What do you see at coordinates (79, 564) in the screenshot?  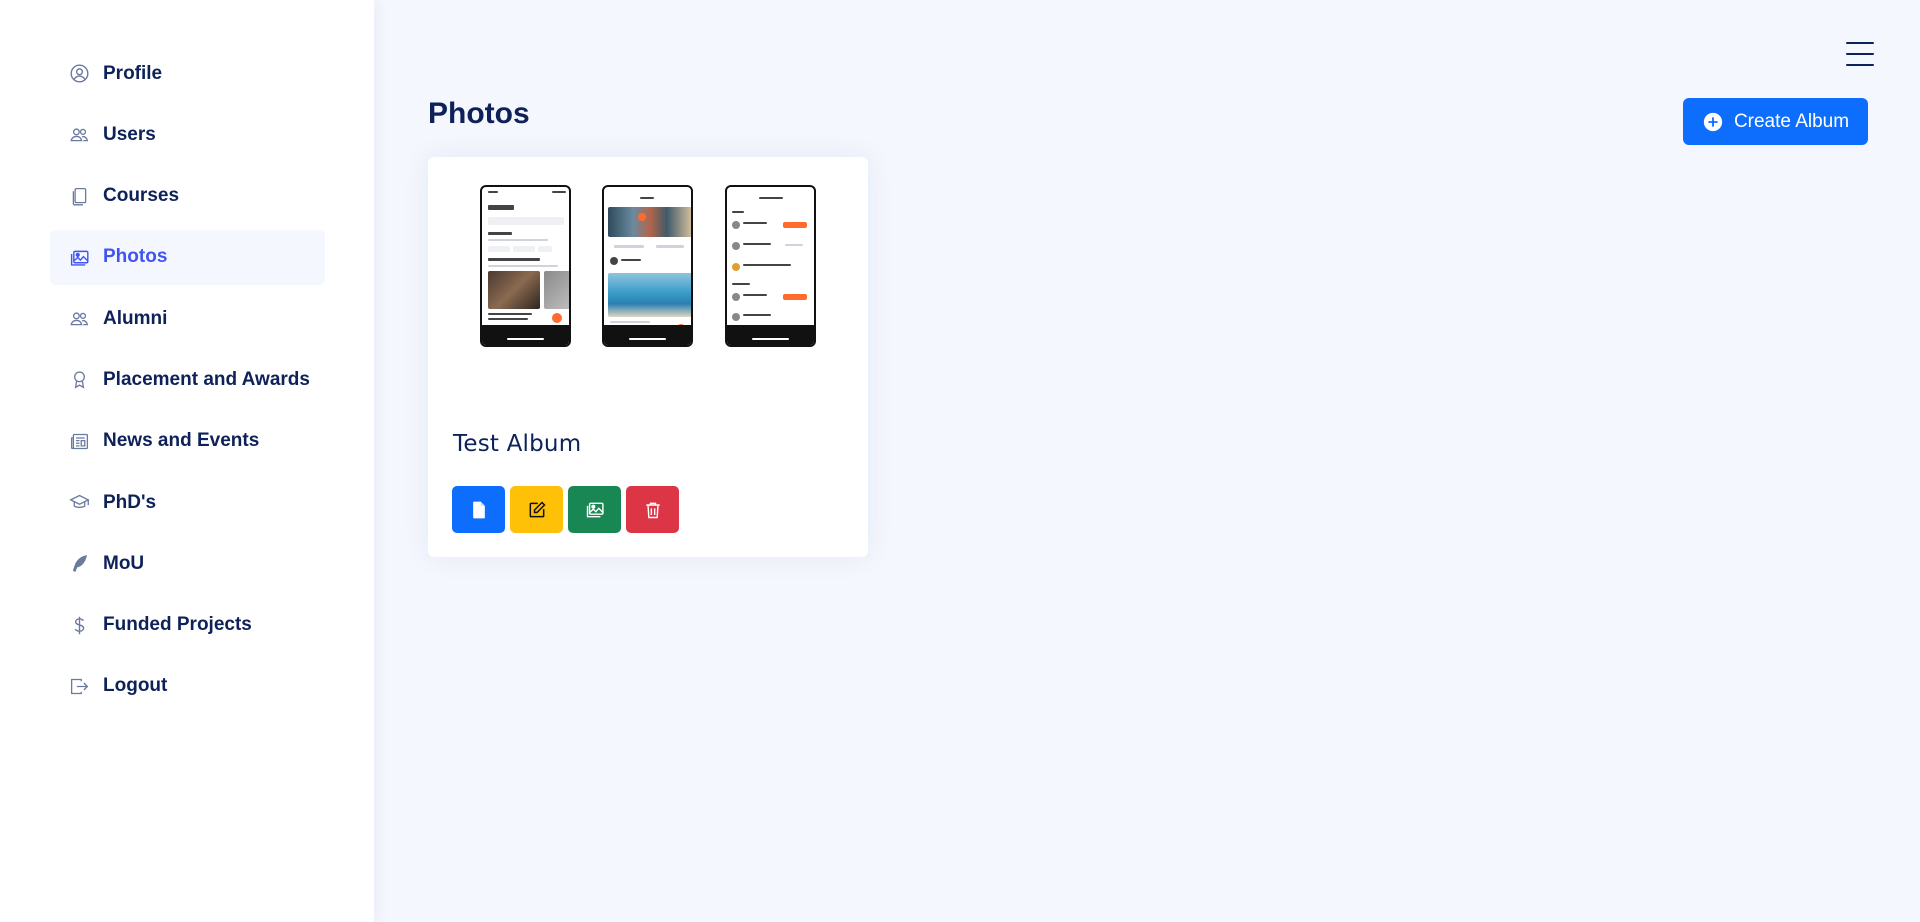 I see `feather-icon` at bounding box center [79, 564].